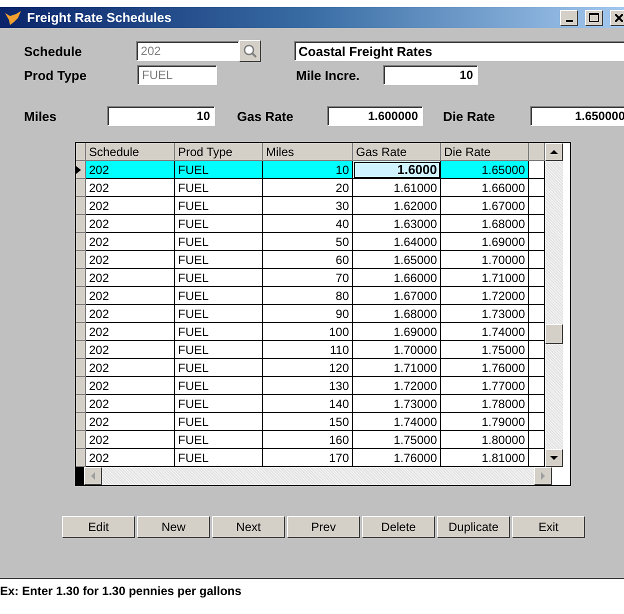  What do you see at coordinates (308, 296) in the screenshot?
I see `table-cell: 80` at bounding box center [308, 296].